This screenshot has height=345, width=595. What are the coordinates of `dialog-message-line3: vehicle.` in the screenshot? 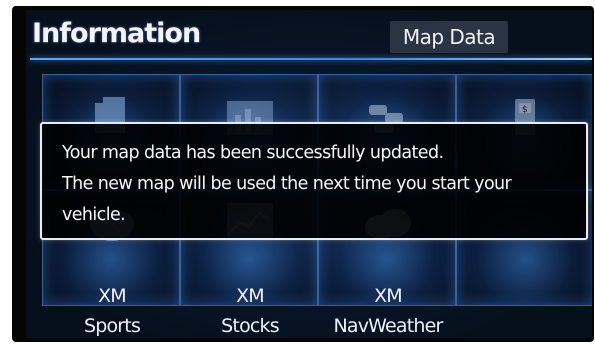 It's located at (94, 215).